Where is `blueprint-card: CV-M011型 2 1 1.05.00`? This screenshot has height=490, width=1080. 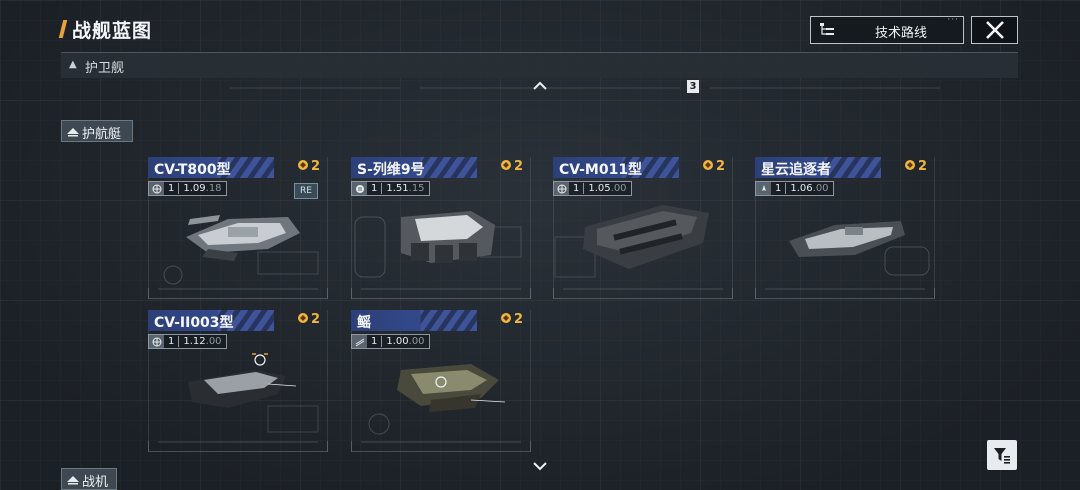
blueprint-card: CV-M011型 2 1 1.05.00 is located at coordinates (643, 228).